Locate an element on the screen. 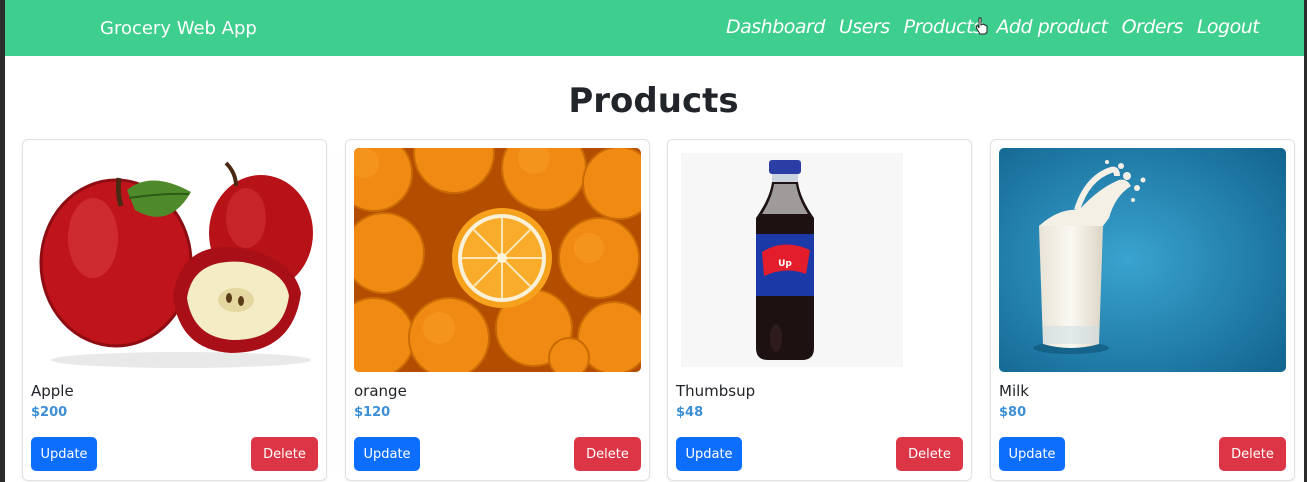 This screenshot has width=1307, height=482. product-name: orange is located at coordinates (380, 391).